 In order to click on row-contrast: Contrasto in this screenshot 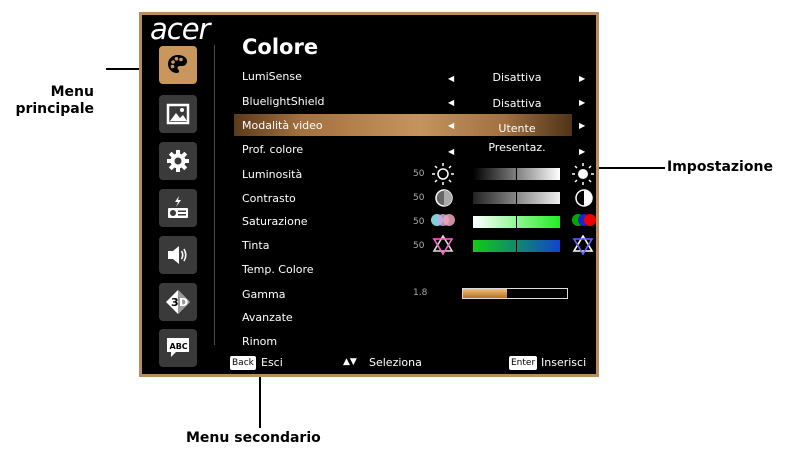, I will do `click(269, 198)`.